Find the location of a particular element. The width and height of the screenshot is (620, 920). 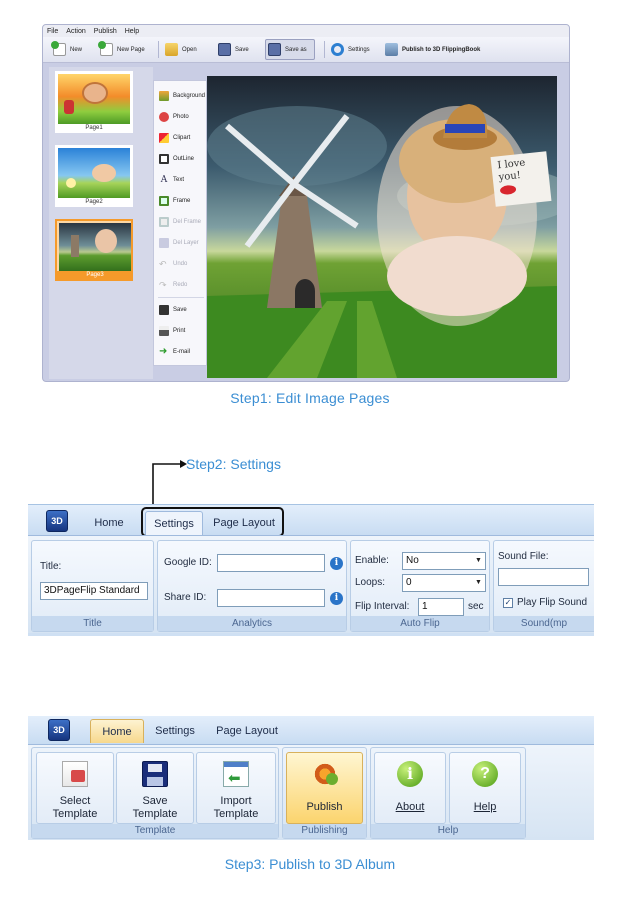

tool-frame: Frame is located at coordinates (174, 201).